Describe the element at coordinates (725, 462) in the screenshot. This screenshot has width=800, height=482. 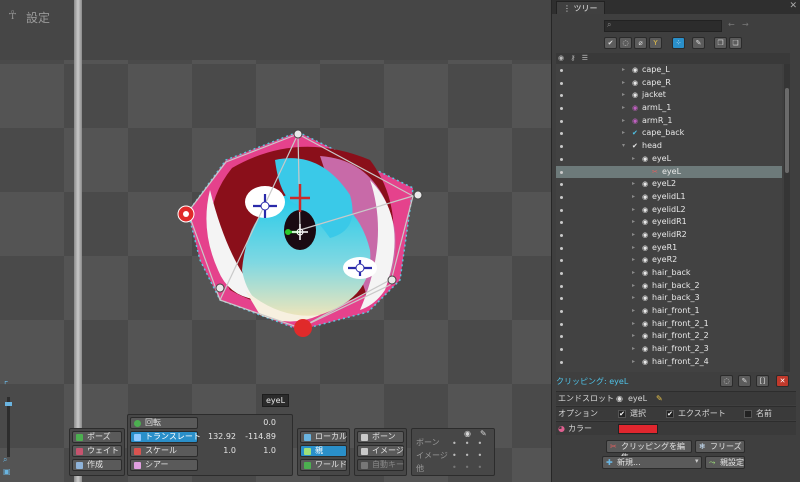
I see `set-parent-button: ⤳ 親設定` at that location.